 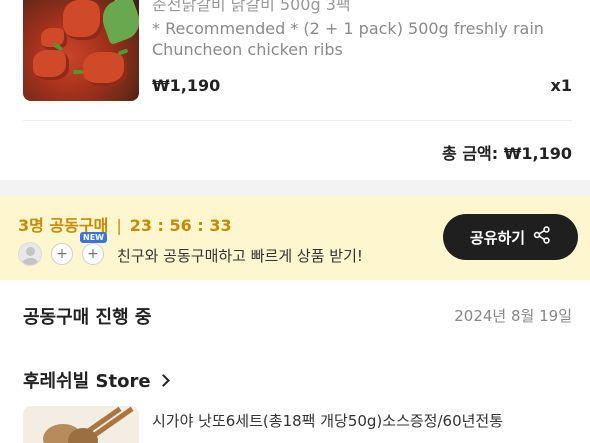 What do you see at coordinates (240, 256) in the screenshot?
I see `invite-text: 친구와 공동구매하고 빠르게 상품 받기!` at bounding box center [240, 256].